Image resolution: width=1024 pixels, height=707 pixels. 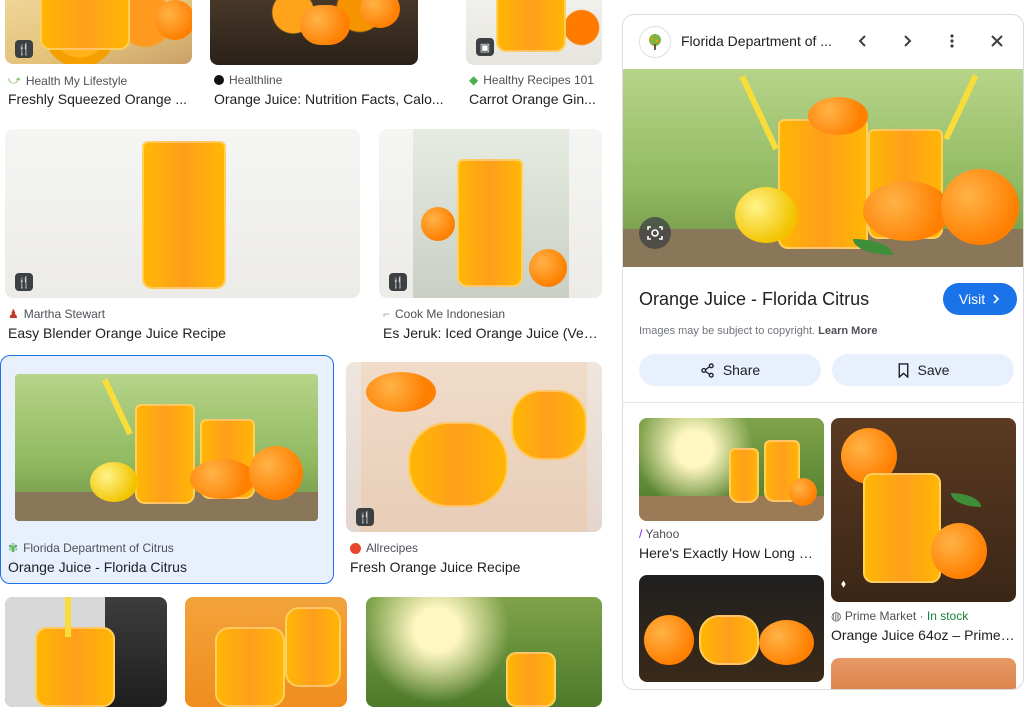 I want to click on bookmark-icon, so click(x=903, y=370).